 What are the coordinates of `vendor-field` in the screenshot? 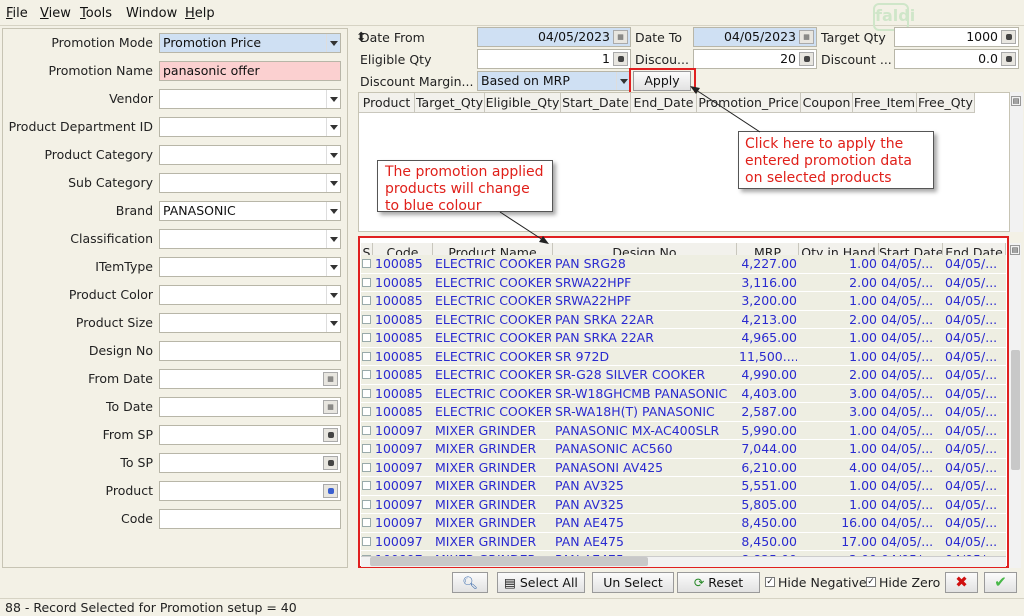 It's located at (250, 99).